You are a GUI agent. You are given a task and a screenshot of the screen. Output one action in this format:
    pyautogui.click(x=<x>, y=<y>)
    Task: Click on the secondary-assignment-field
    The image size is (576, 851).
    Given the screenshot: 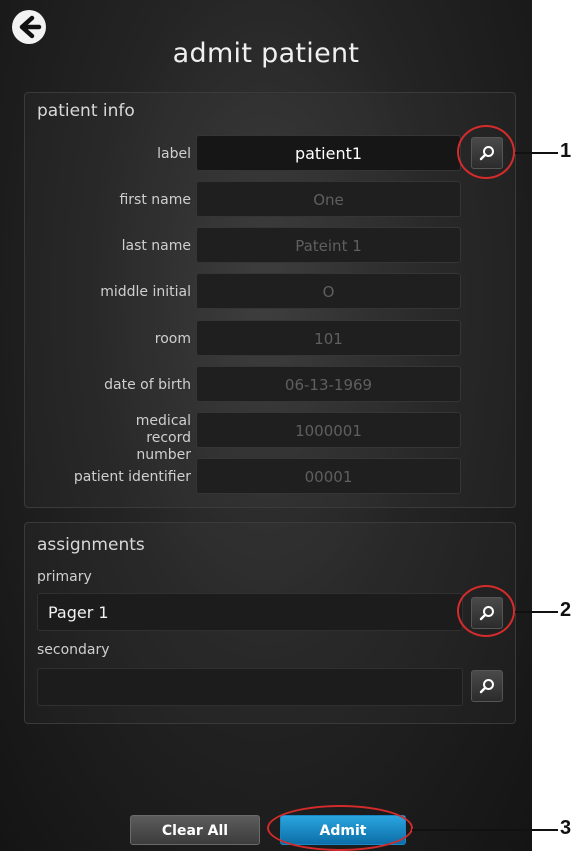 What is the action you would take?
    pyautogui.click(x=250, y=687)
    